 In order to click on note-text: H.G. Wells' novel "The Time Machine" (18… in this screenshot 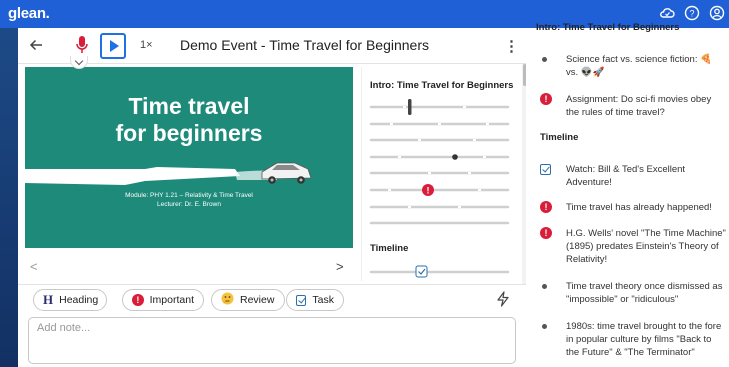, I will do `click(646, 246)`.